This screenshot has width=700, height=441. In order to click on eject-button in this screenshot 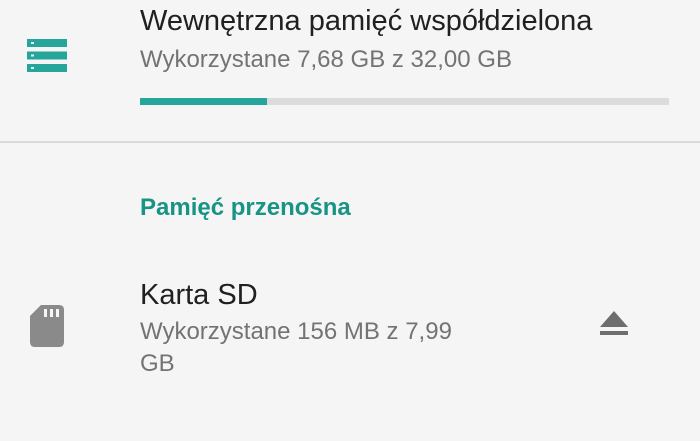, I will do `click(614, 326)`.